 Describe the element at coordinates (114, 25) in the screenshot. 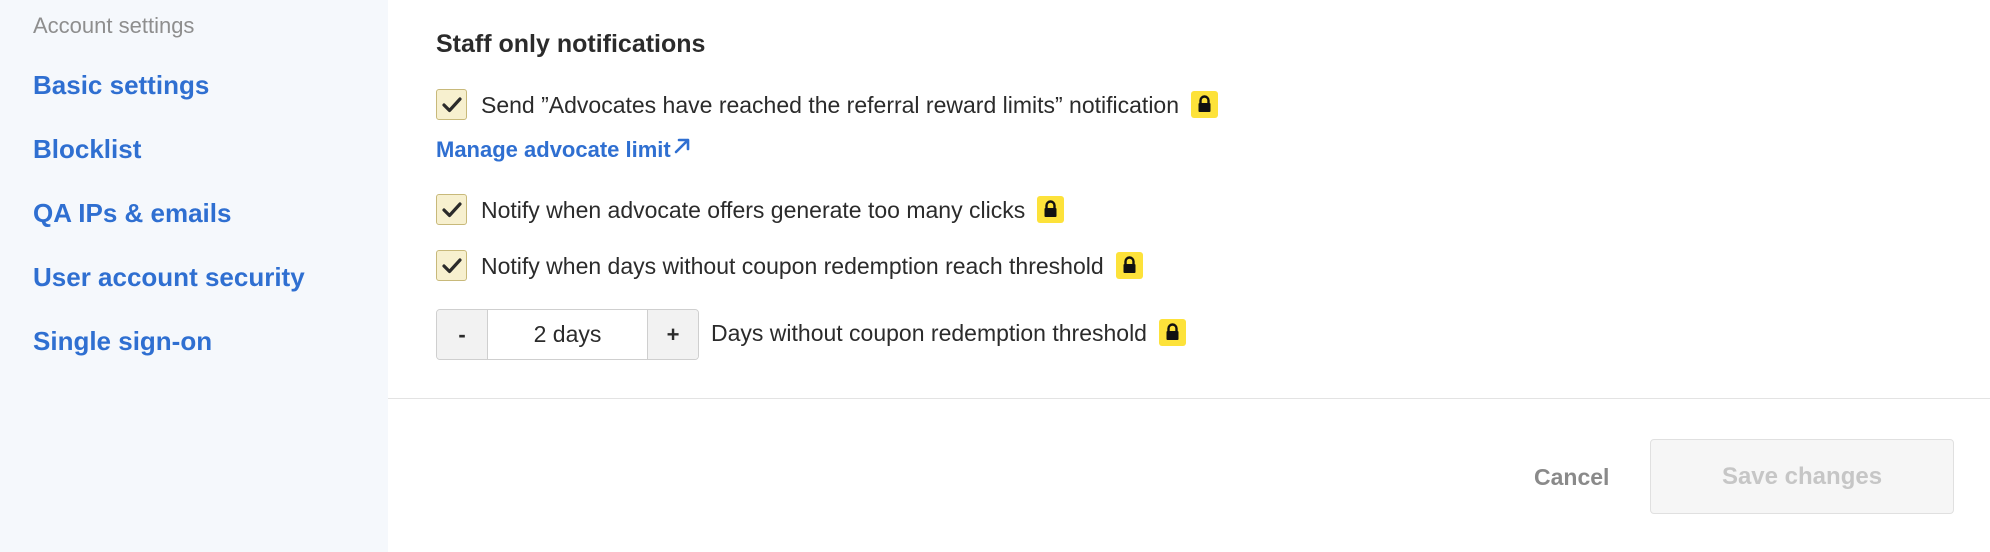

I see `sidebar-heading: Account settings` at that location.